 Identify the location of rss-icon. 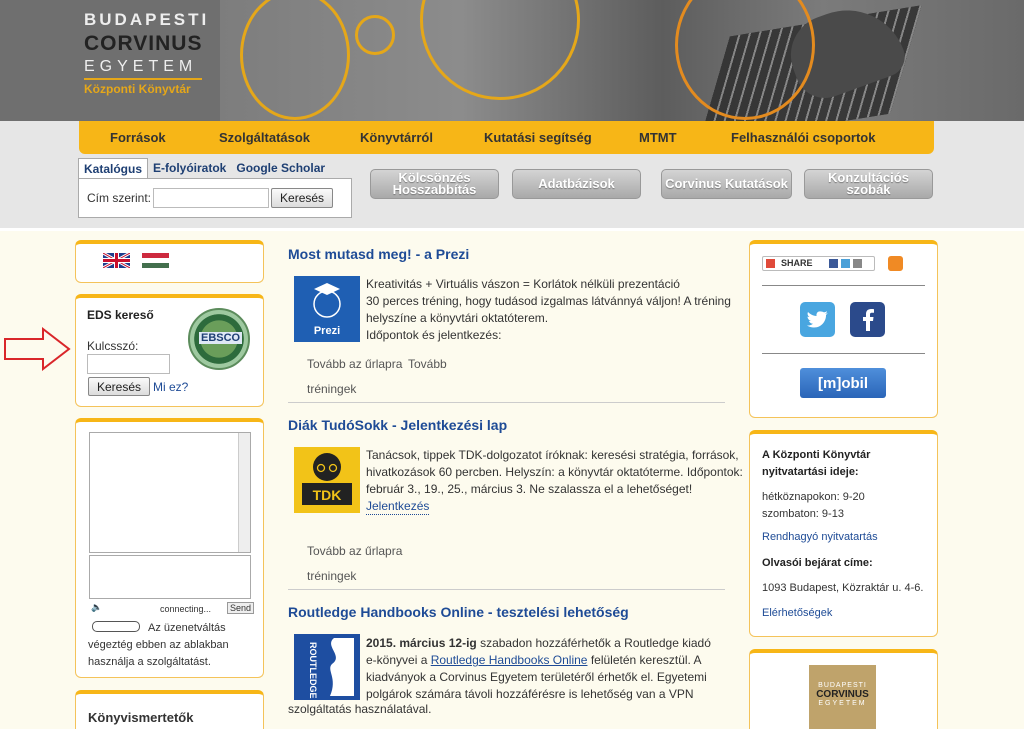
(895, 263).